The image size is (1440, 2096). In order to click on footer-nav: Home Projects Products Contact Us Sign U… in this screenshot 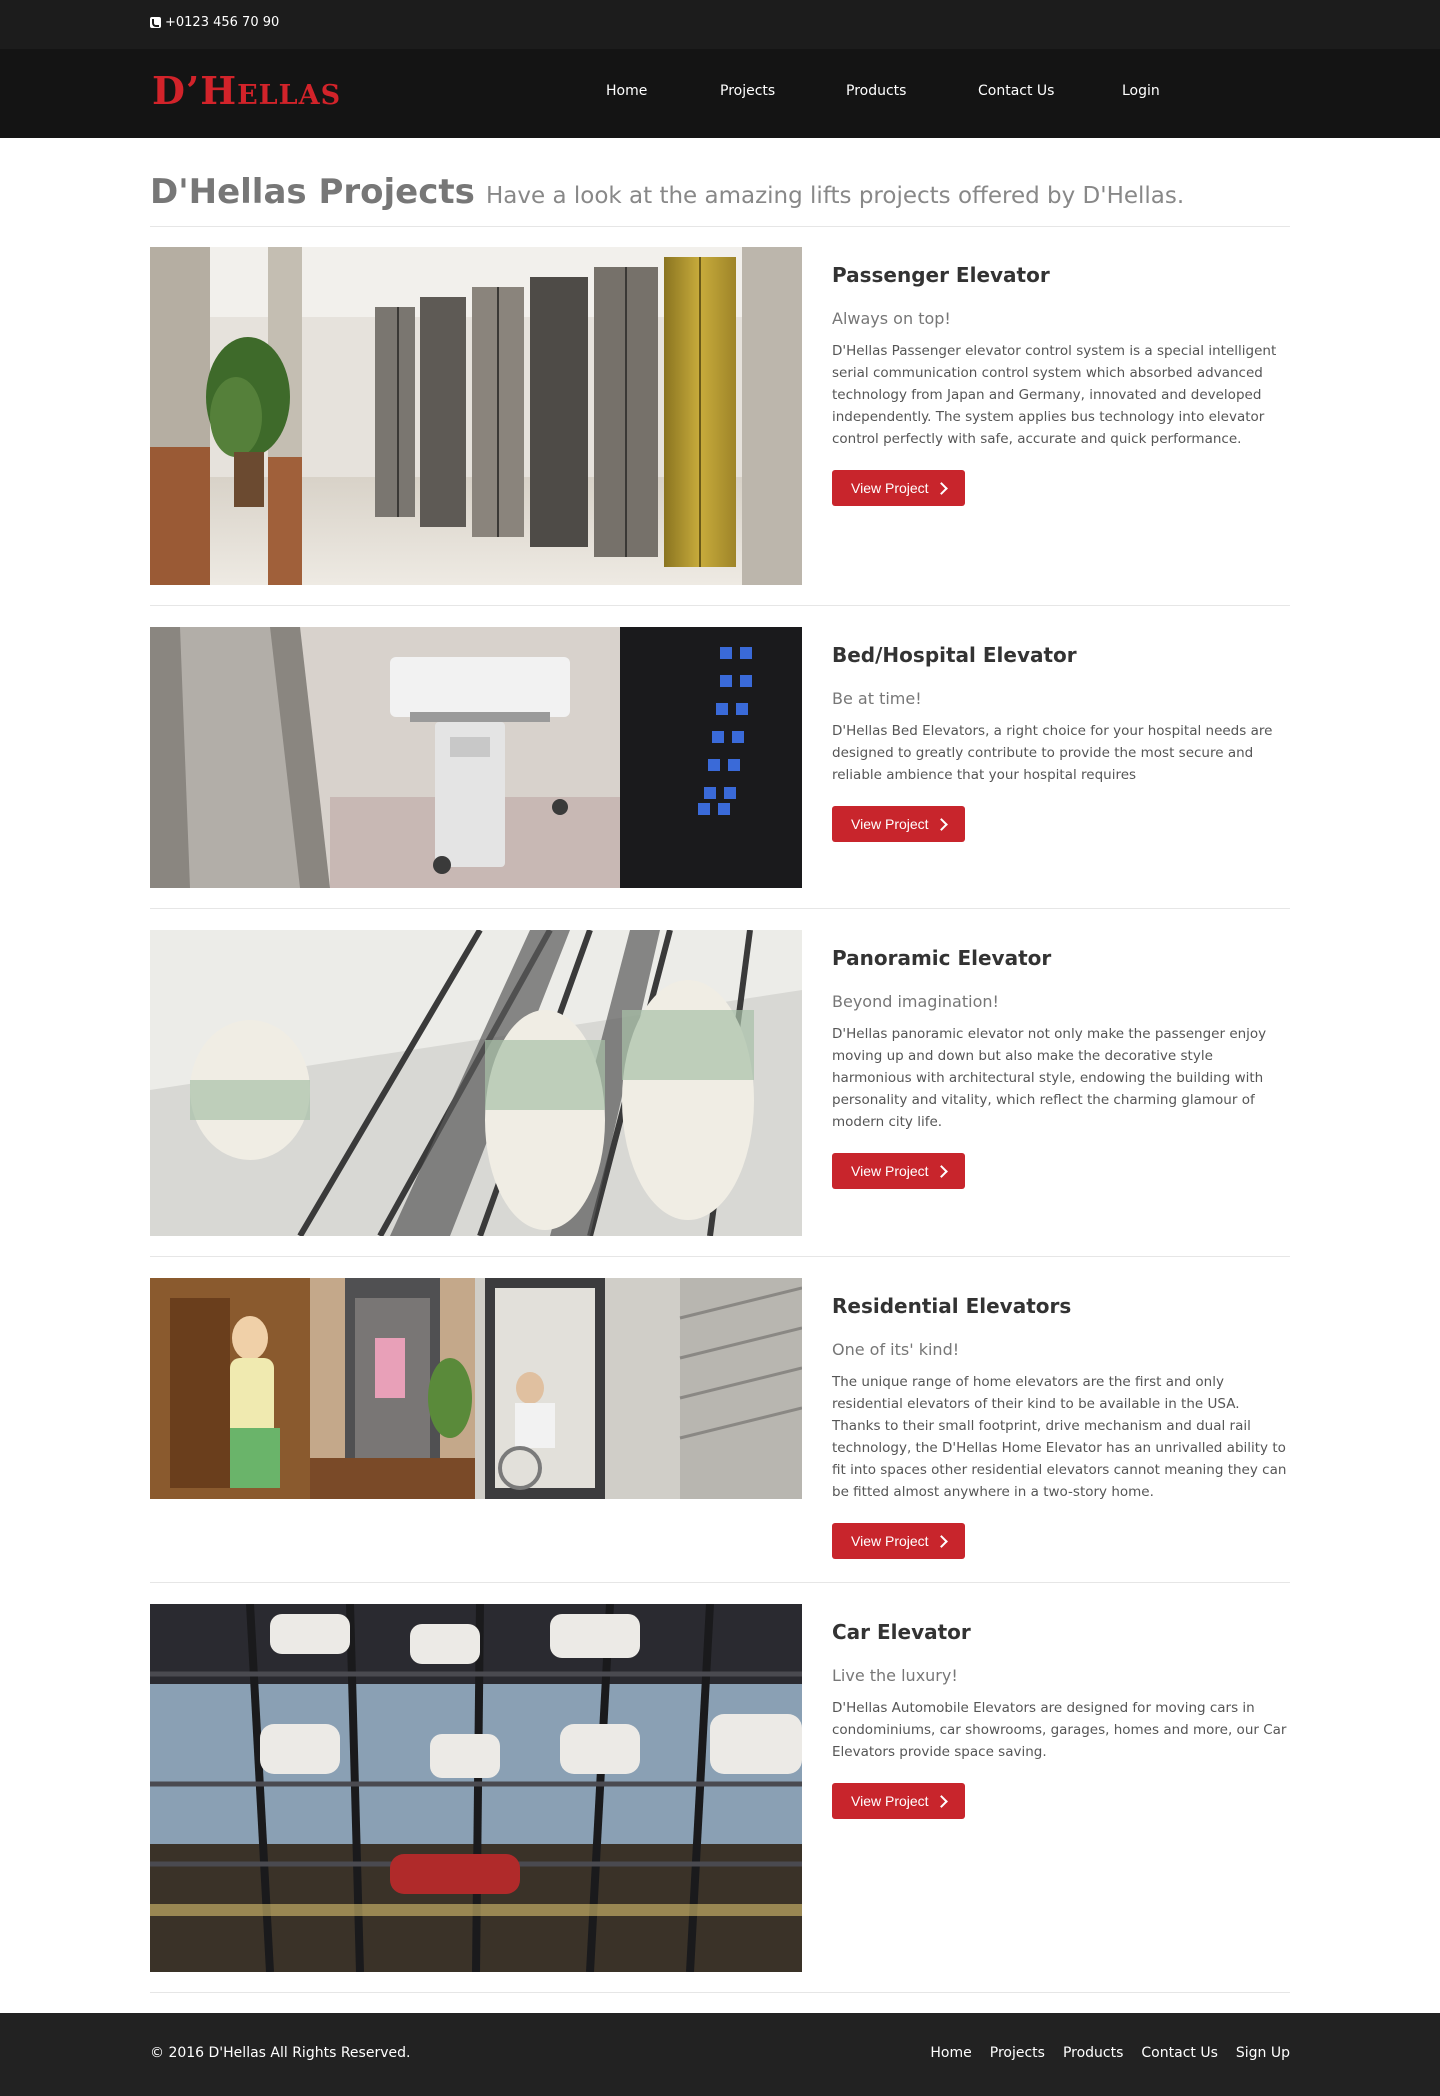, I will do `click(1110, 2053)`.